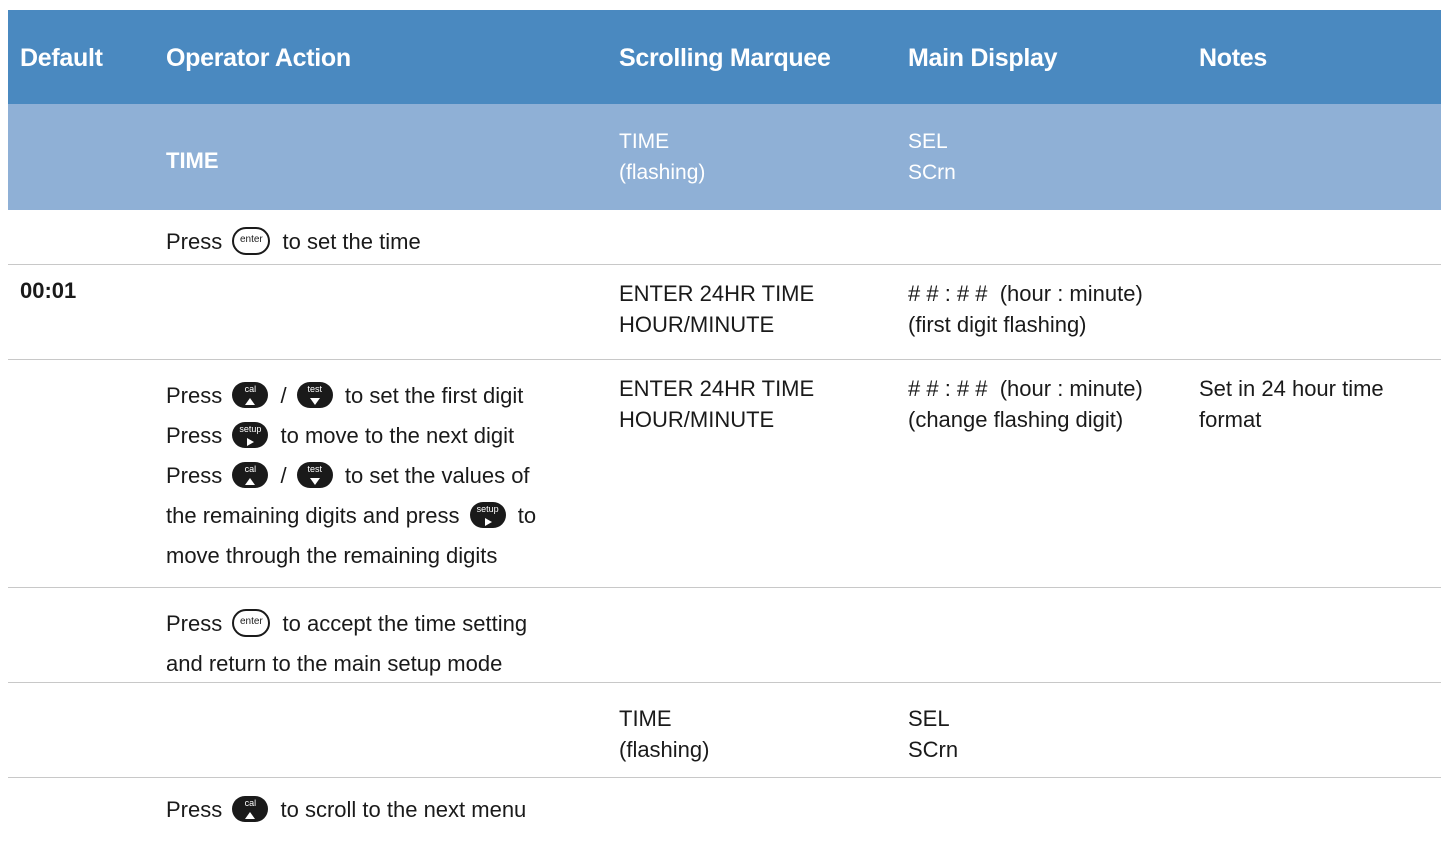 Image resolution: width=1441 pixels, height=847 pixels. What do you see at coordinates (932, 172) in the screenshot?
I see `section-main-line2: SCrn` at bounding box center [932, 172].